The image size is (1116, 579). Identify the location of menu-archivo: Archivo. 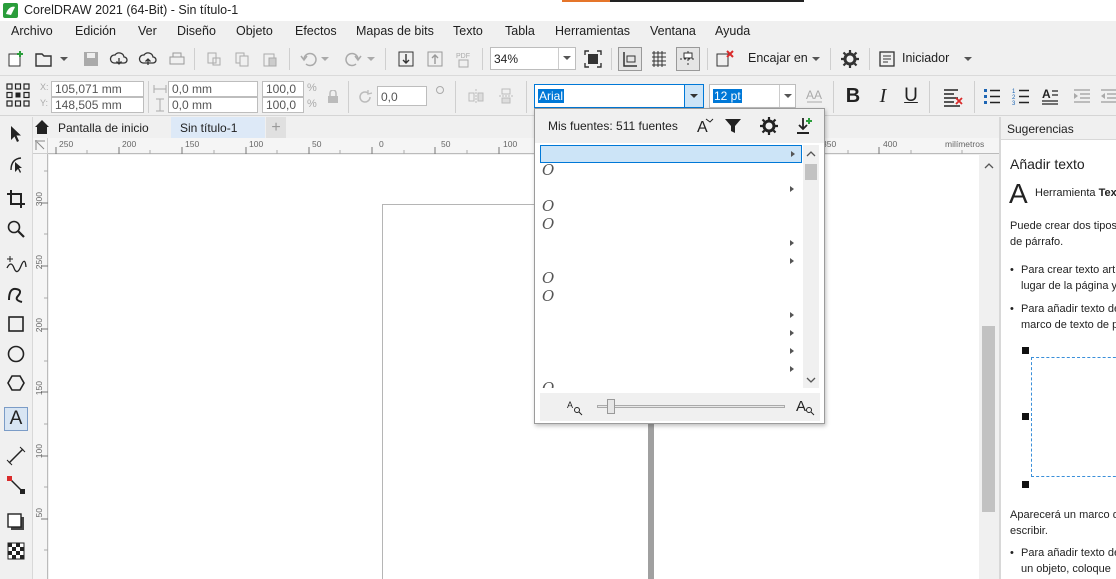
(32, 31).